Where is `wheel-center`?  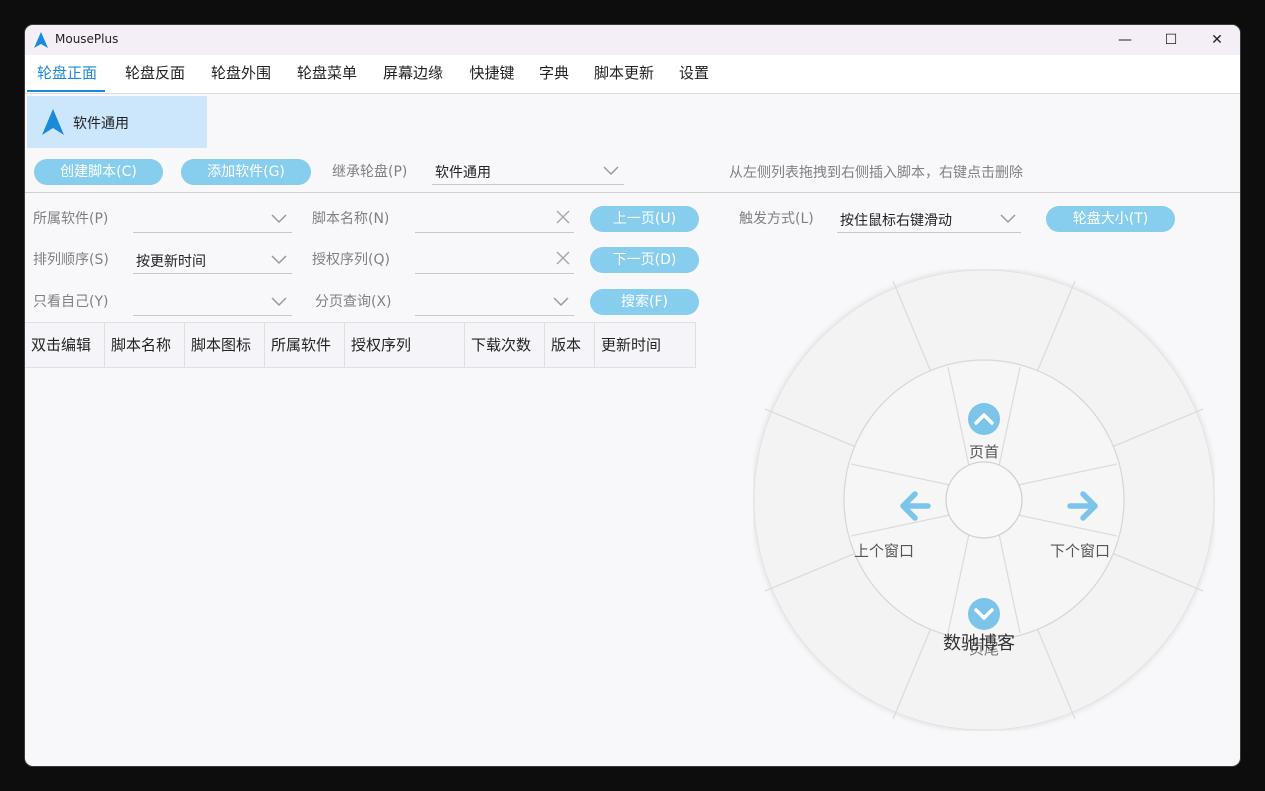
wheel-center is located at coordinates (984, 500).